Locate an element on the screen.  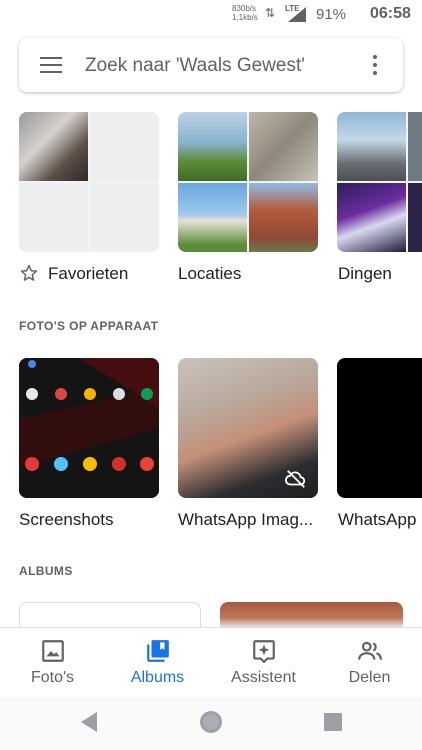
whatsapp-folder is located at coordinates (379, 428).